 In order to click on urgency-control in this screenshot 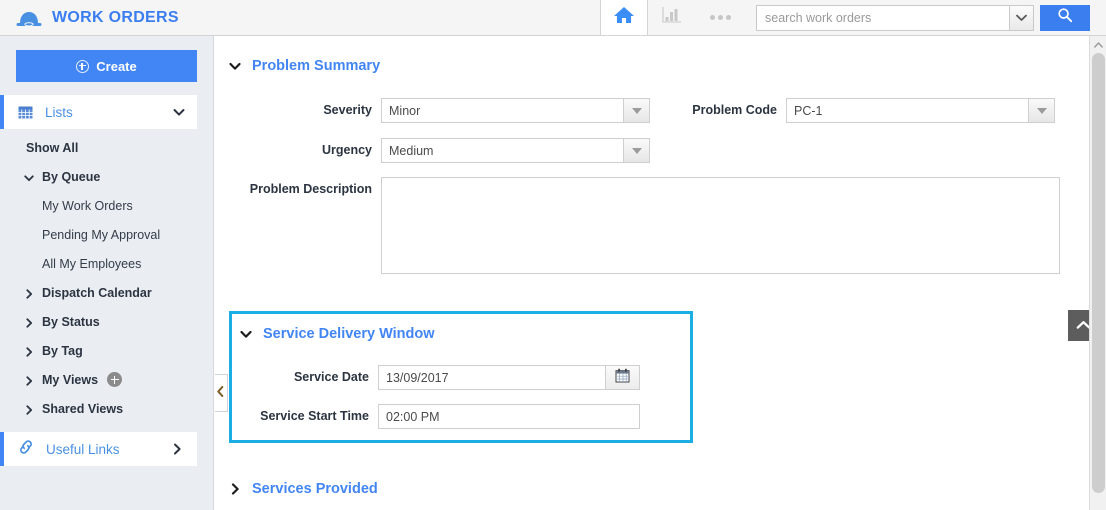, I will do `click(515, 150)`.